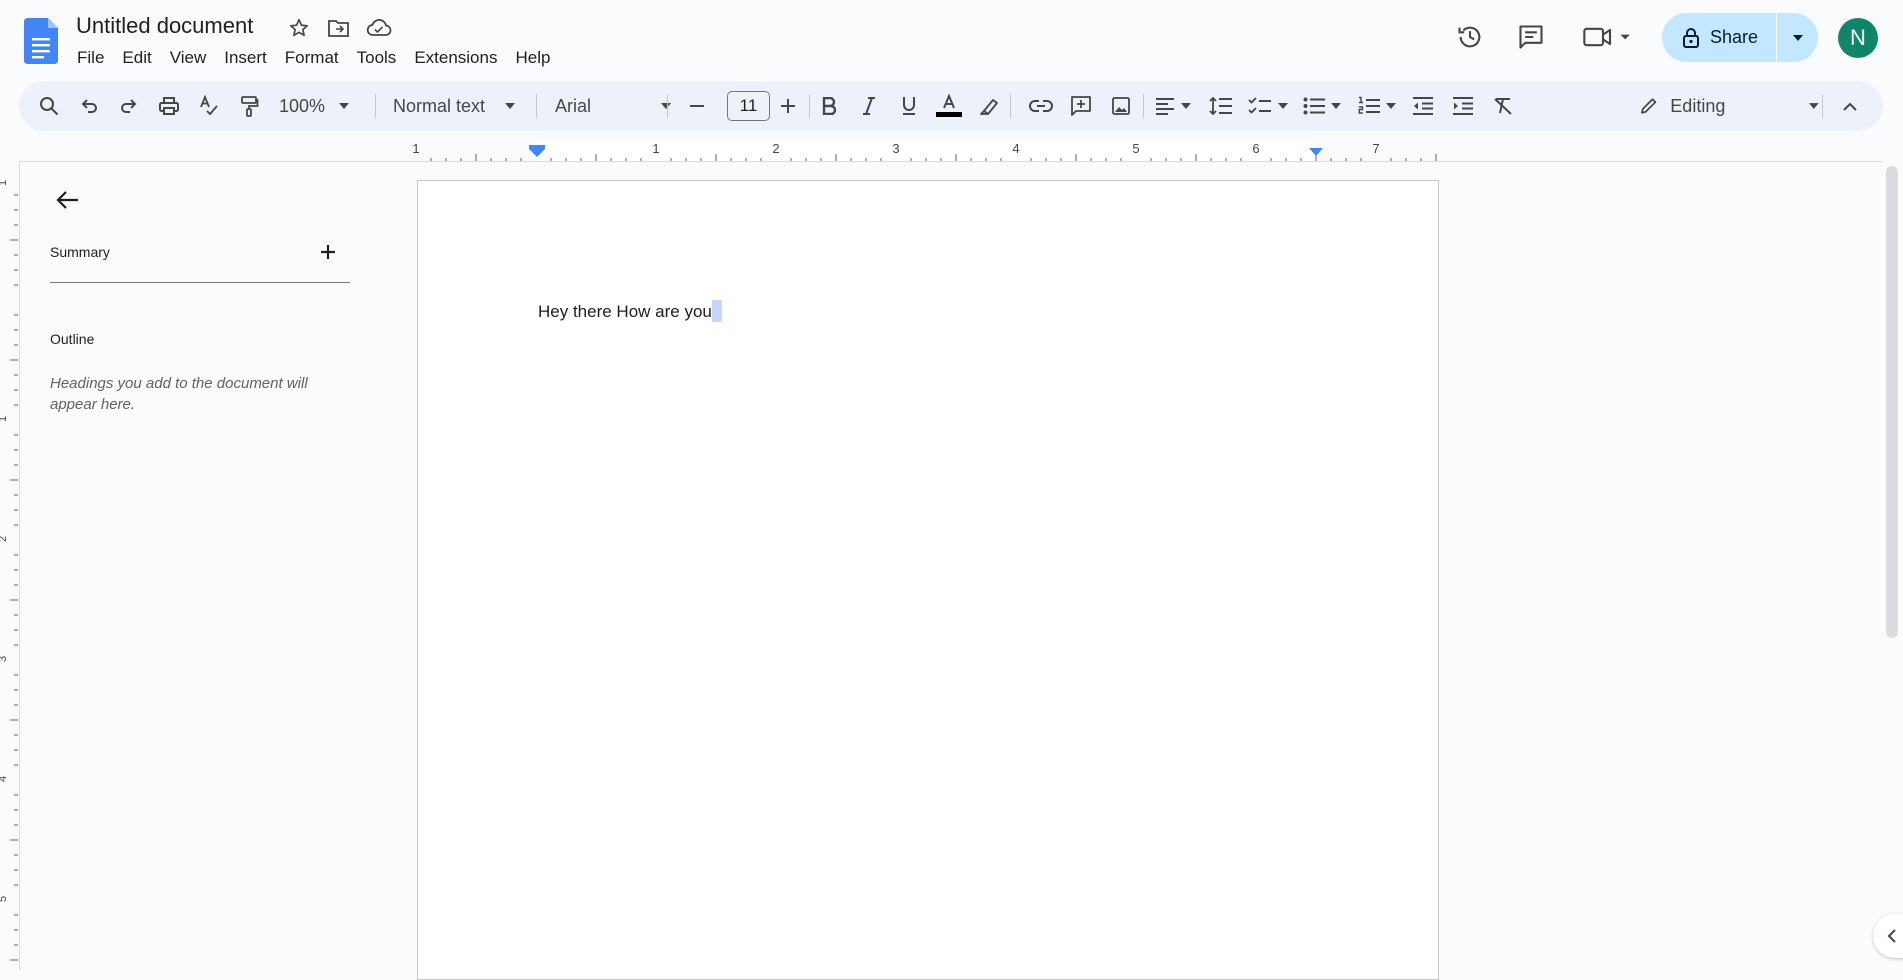 The height and width of the screenshot is (980, 1903). I want to click on ruler-number: 3, so click(4, 659).